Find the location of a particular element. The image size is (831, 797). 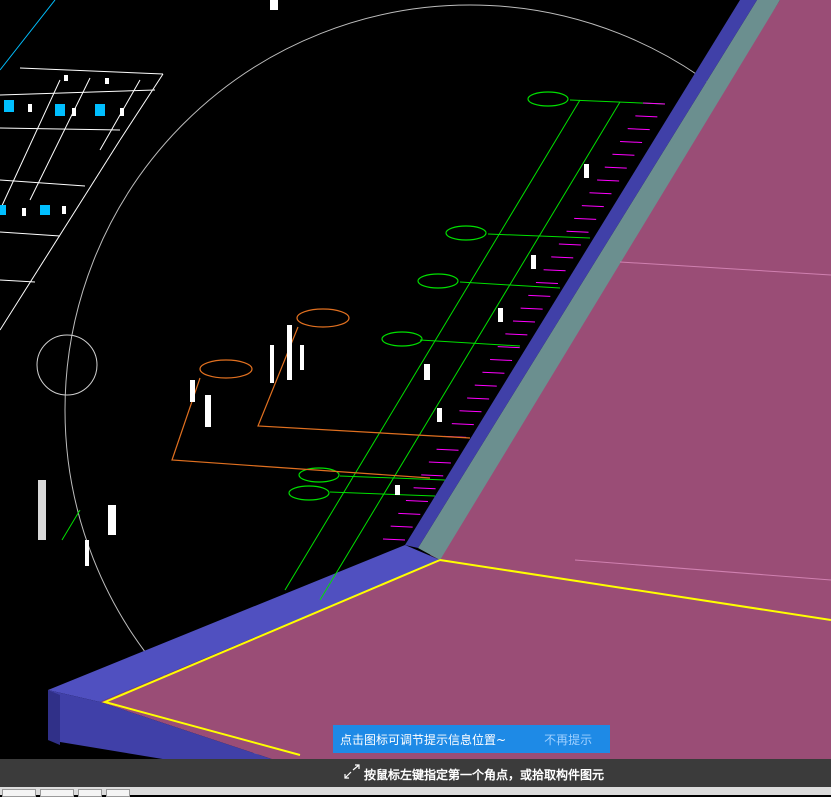

cyan-line is located at coordinates (28, 35).